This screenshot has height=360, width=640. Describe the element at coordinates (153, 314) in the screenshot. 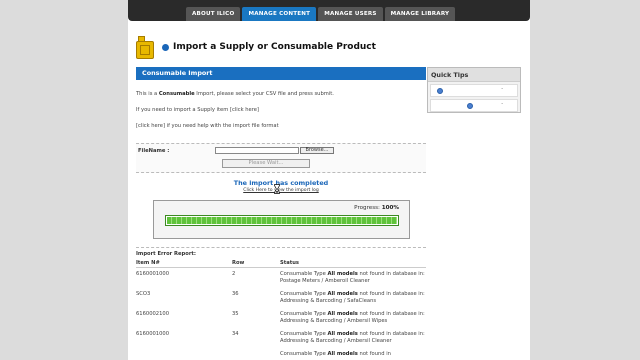

I see `item-cell: 6160002100` at that location.